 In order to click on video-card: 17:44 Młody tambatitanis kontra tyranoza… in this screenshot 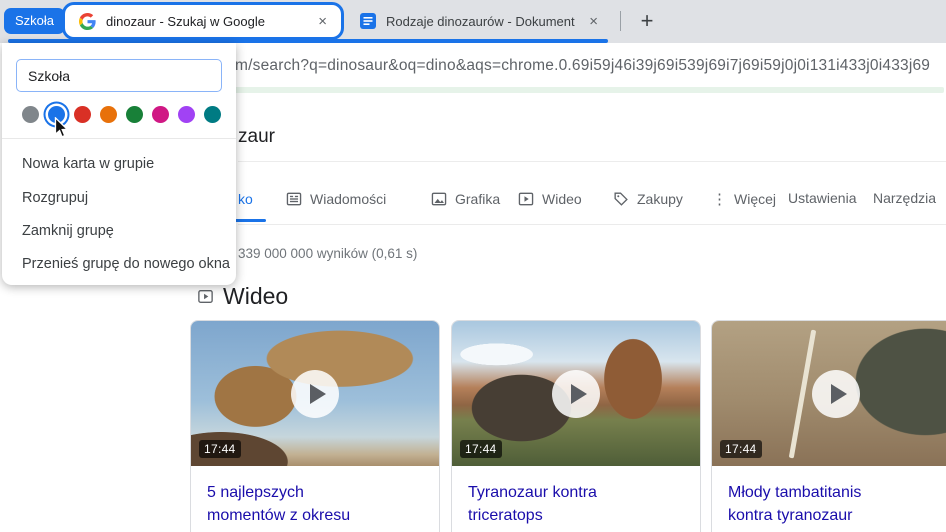, I will do `click(828, 426)`.